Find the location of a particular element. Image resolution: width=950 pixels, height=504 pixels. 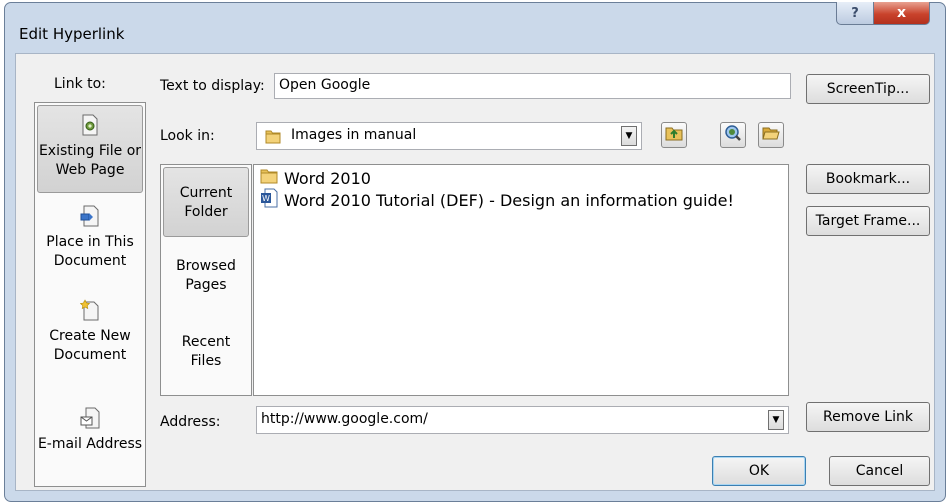

place-browsed-pages-label2: Pages is located at coordinates (206, 285).